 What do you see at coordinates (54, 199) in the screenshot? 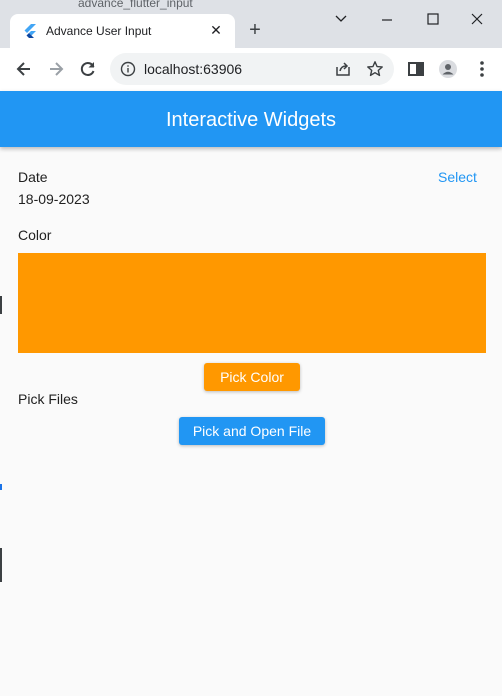
I see `date-value: 18-09-2023` at bounding box center [54, 199].